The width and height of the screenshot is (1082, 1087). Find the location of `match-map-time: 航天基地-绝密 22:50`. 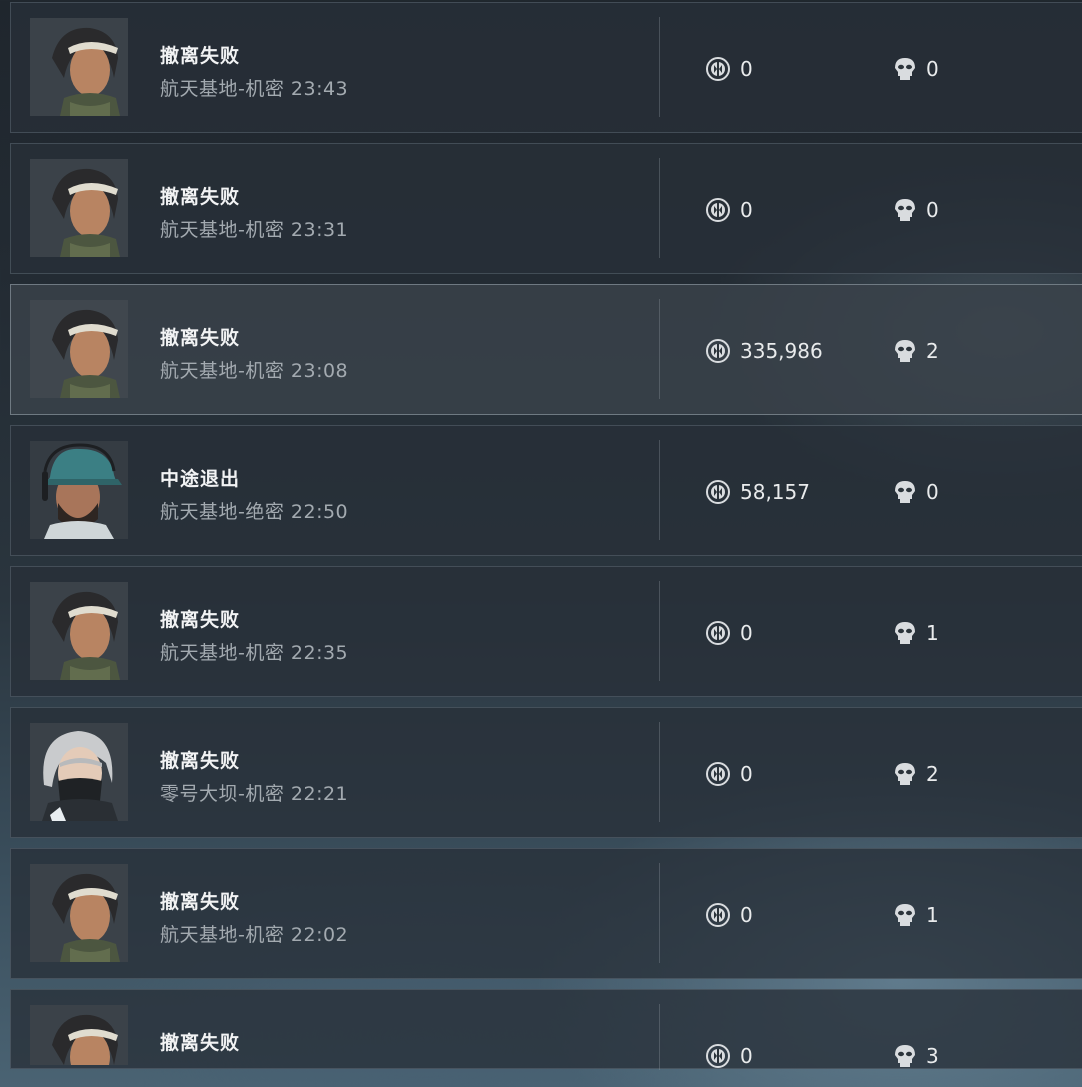

match-map-time: 航天基地-绝密 22:50 is located at coordinates (254, 512).